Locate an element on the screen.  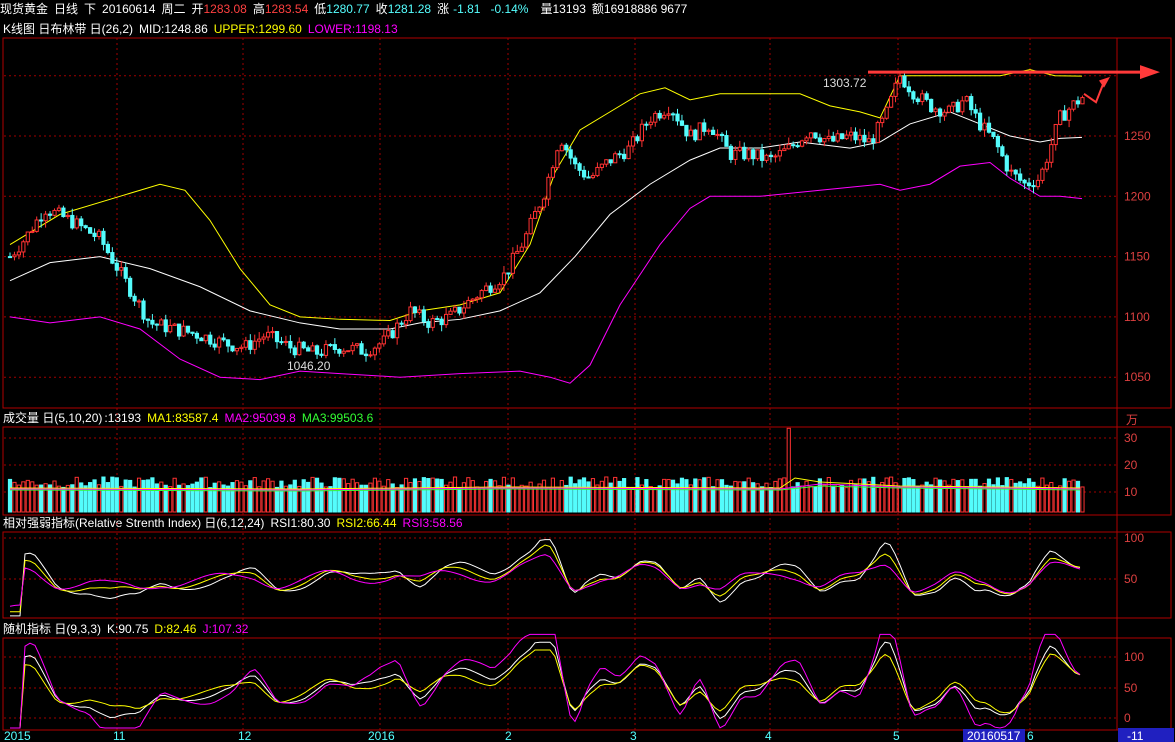
x-axis-label: 20160517 is located at coordinates (994, 735).